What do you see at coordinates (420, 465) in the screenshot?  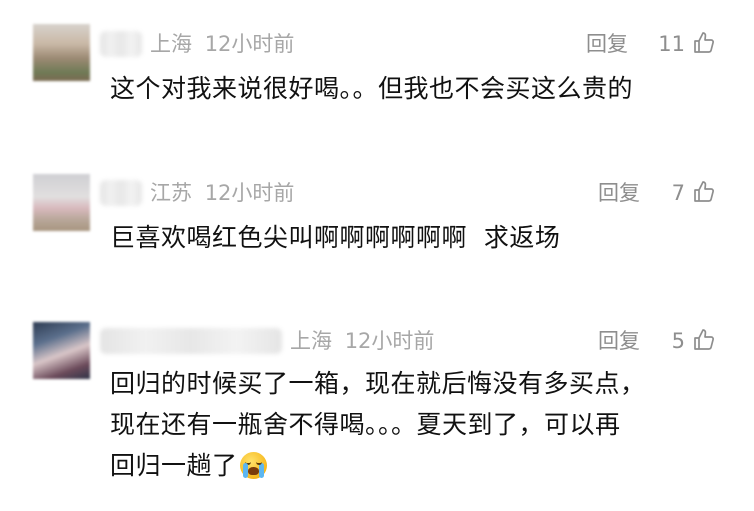 I see `comment-last-line: 回归一趟了` at bounding box center [420, 465].